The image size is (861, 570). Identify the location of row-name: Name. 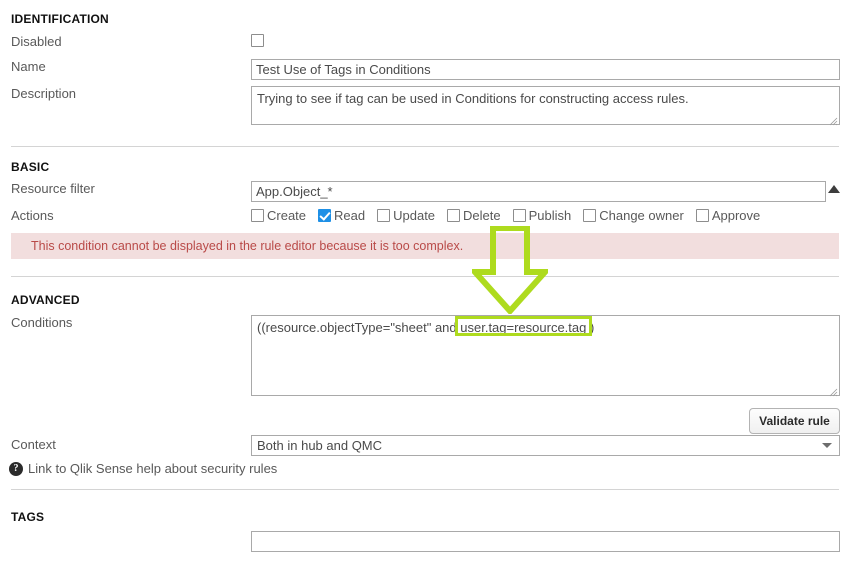
(430, 69).